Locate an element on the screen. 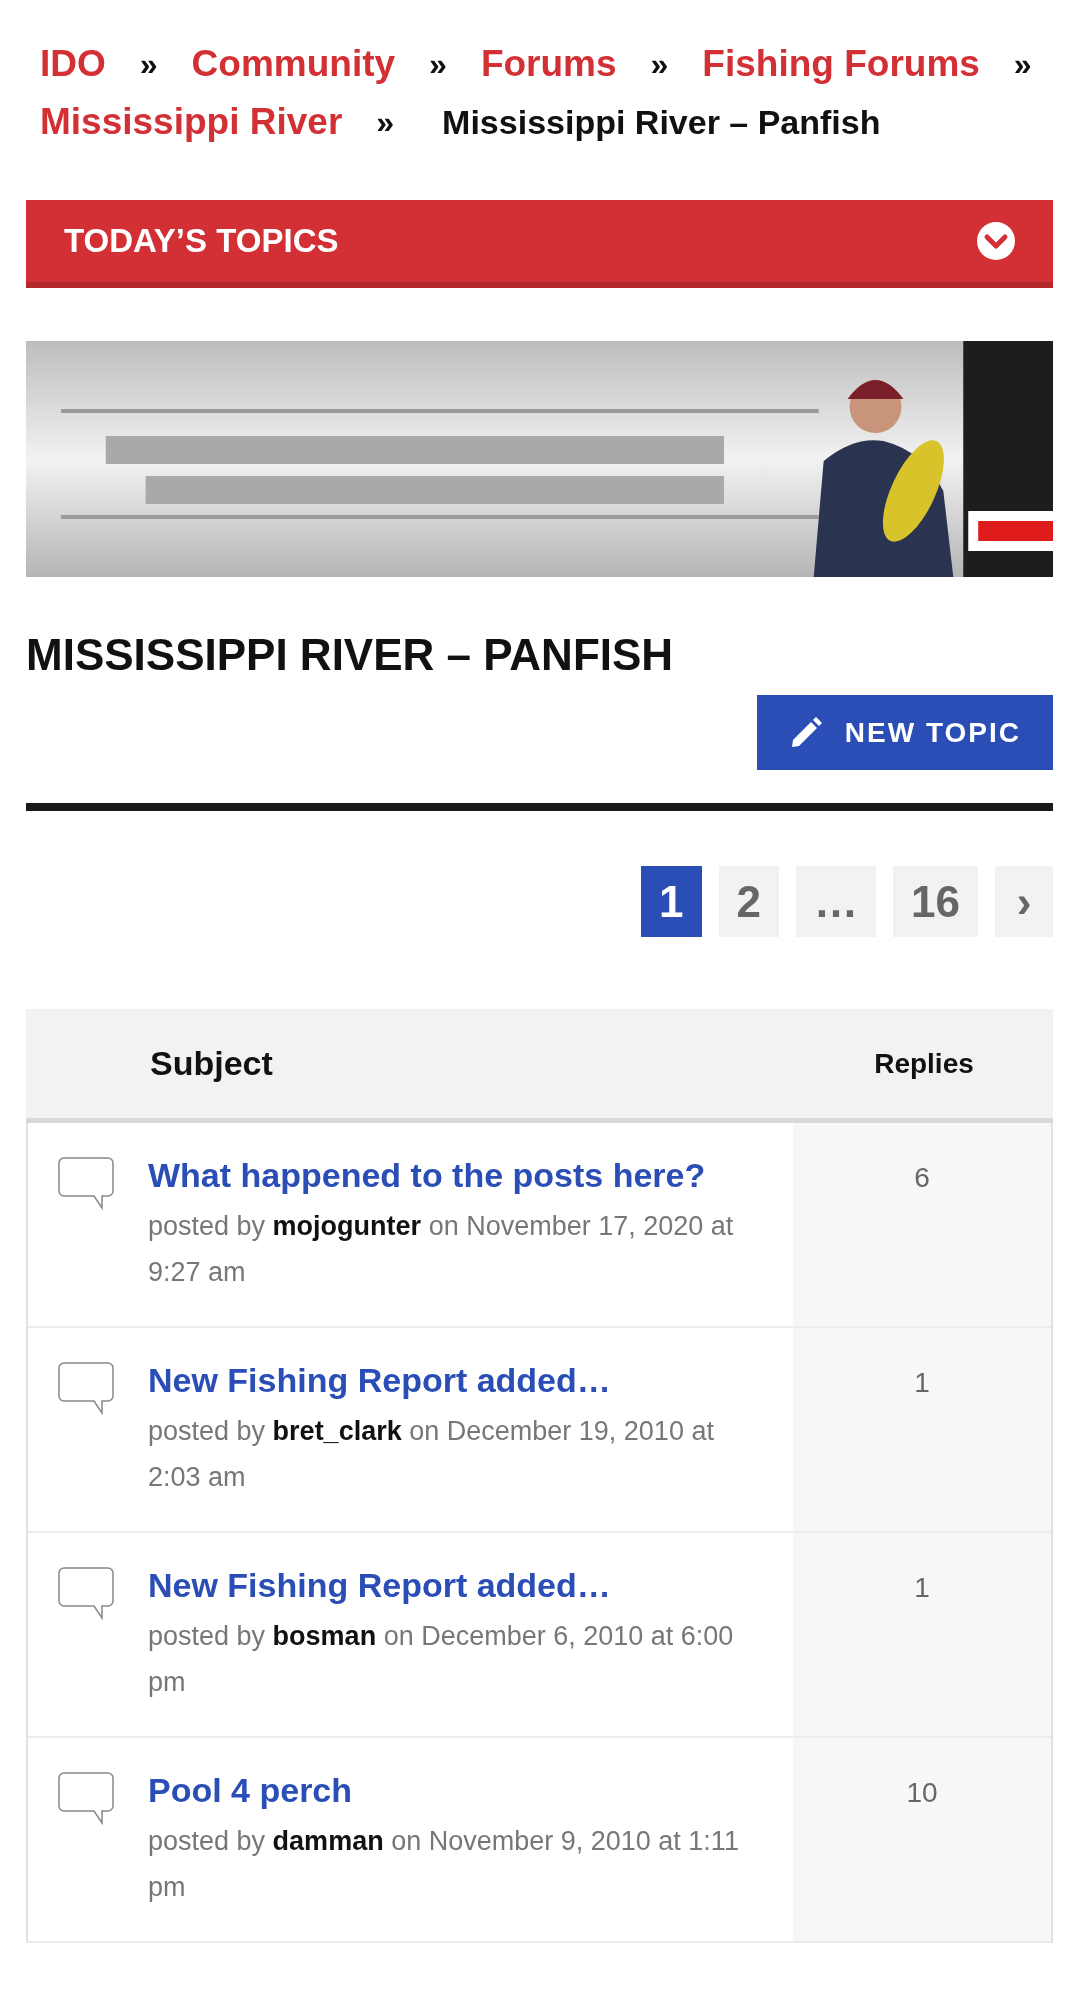 This screenshot has width=1079, height=2006. breadcrumb-current: Mississippi River – Panfish is located at coordinates (661, 122).